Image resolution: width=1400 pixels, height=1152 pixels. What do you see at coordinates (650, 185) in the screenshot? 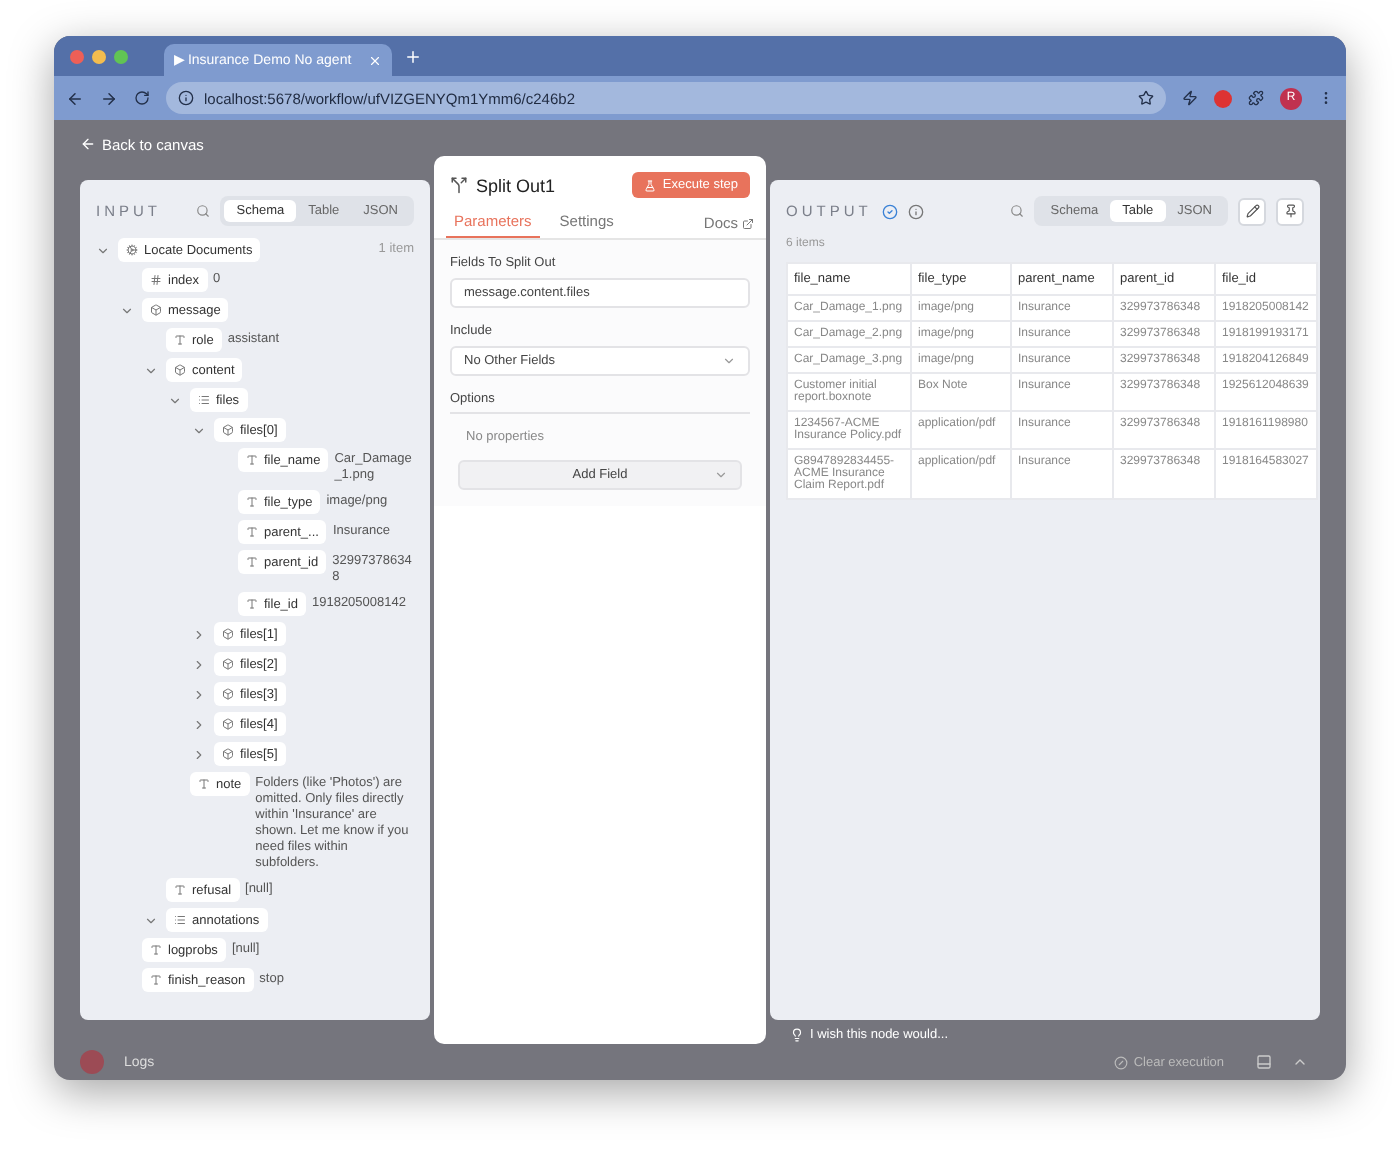
I see `flask-icon` at bounding box center [650, 185].